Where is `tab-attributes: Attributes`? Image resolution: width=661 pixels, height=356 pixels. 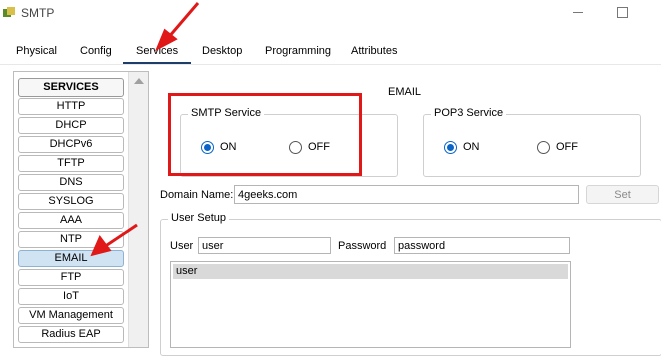 tab-attributes: Attributes is located at coordinates (374, 51).